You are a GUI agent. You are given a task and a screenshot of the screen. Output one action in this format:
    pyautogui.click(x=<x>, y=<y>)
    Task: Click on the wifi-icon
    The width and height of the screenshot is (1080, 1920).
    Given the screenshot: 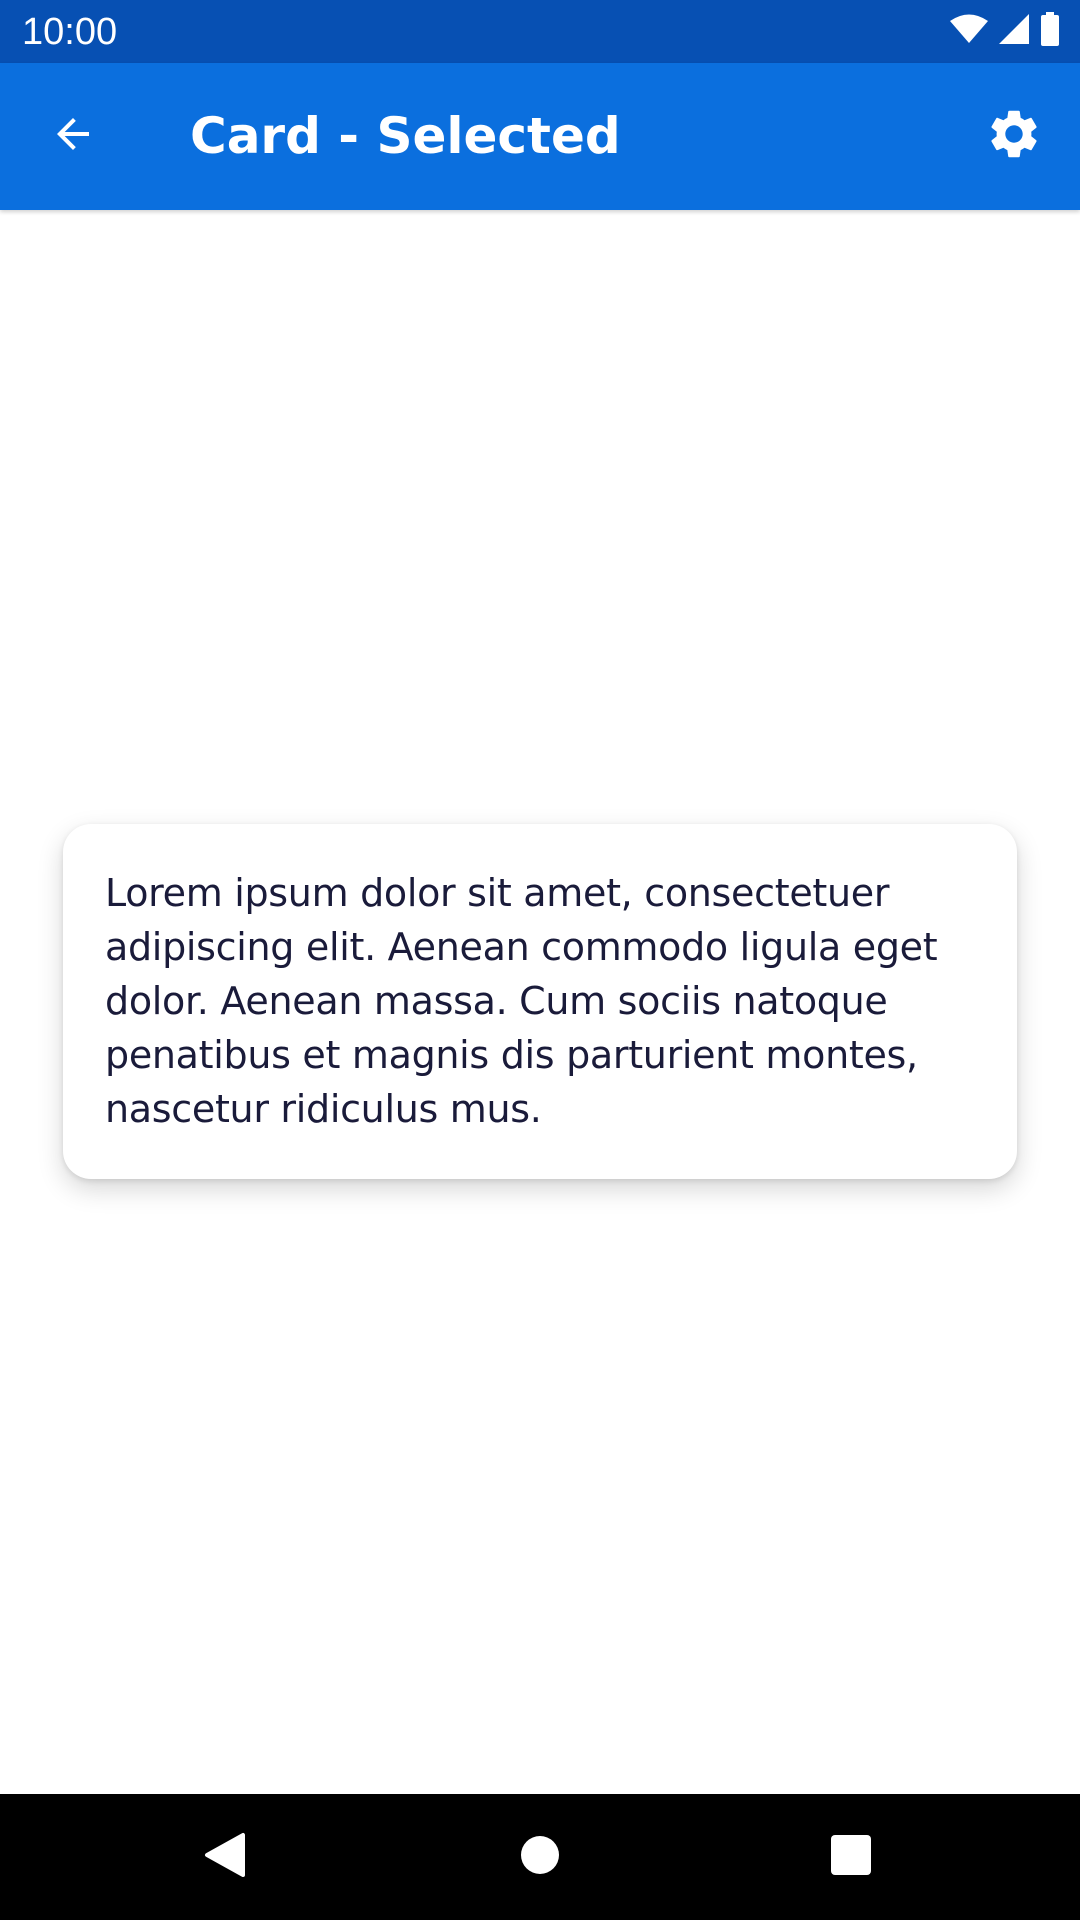 What is the action you would take?
    pyautogui.click(x=969, y=31)
    